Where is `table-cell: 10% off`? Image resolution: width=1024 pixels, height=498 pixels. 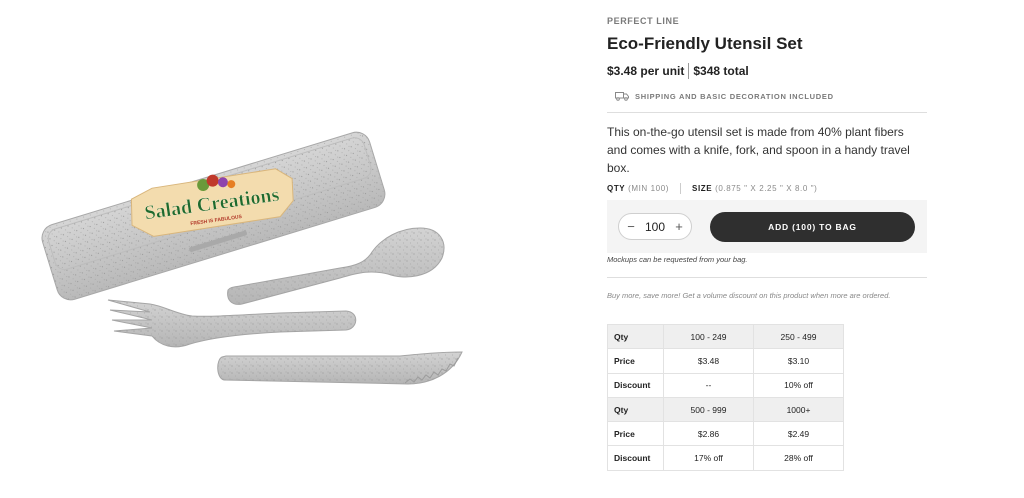
table-cell: 10% off is located at coordinates (798, 385).